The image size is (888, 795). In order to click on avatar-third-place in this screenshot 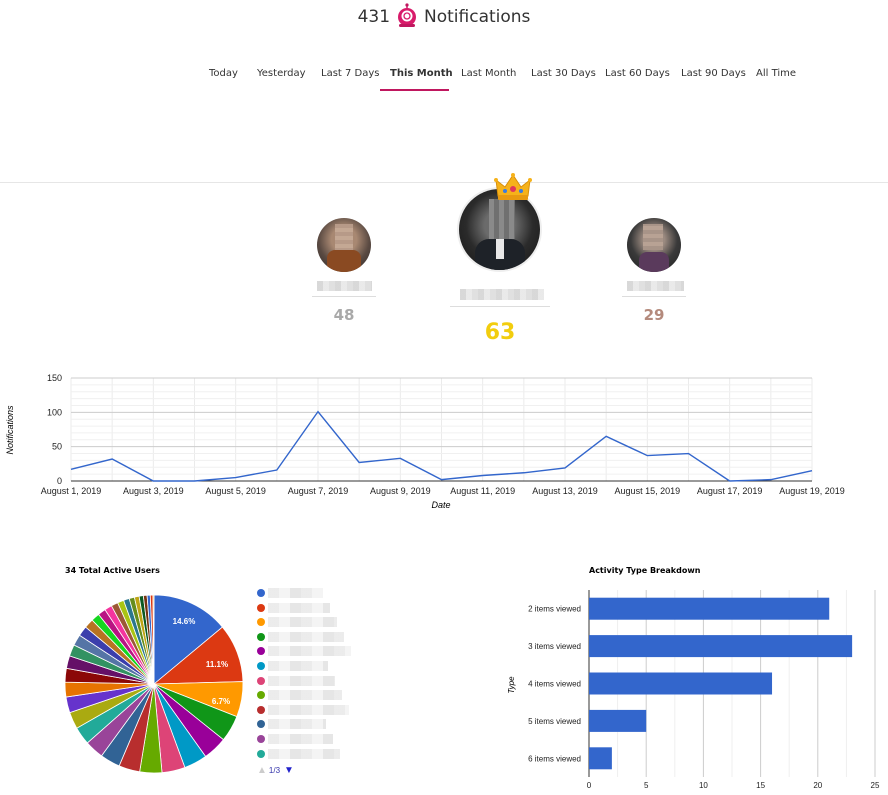, I will do `click(654, 245)`.